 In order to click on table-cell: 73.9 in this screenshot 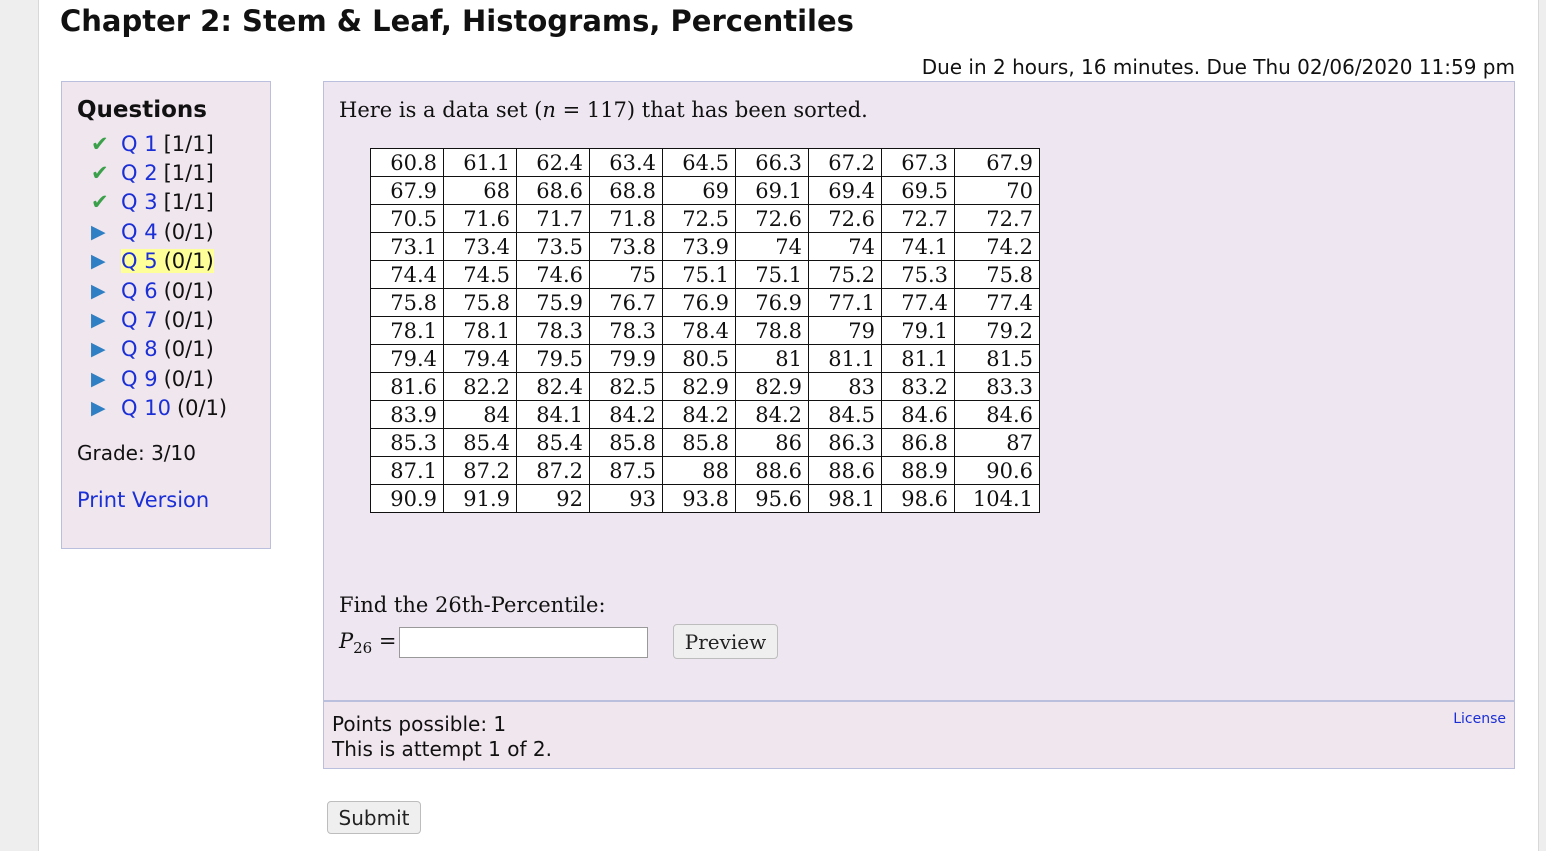, I will do `click(699, 246)`.